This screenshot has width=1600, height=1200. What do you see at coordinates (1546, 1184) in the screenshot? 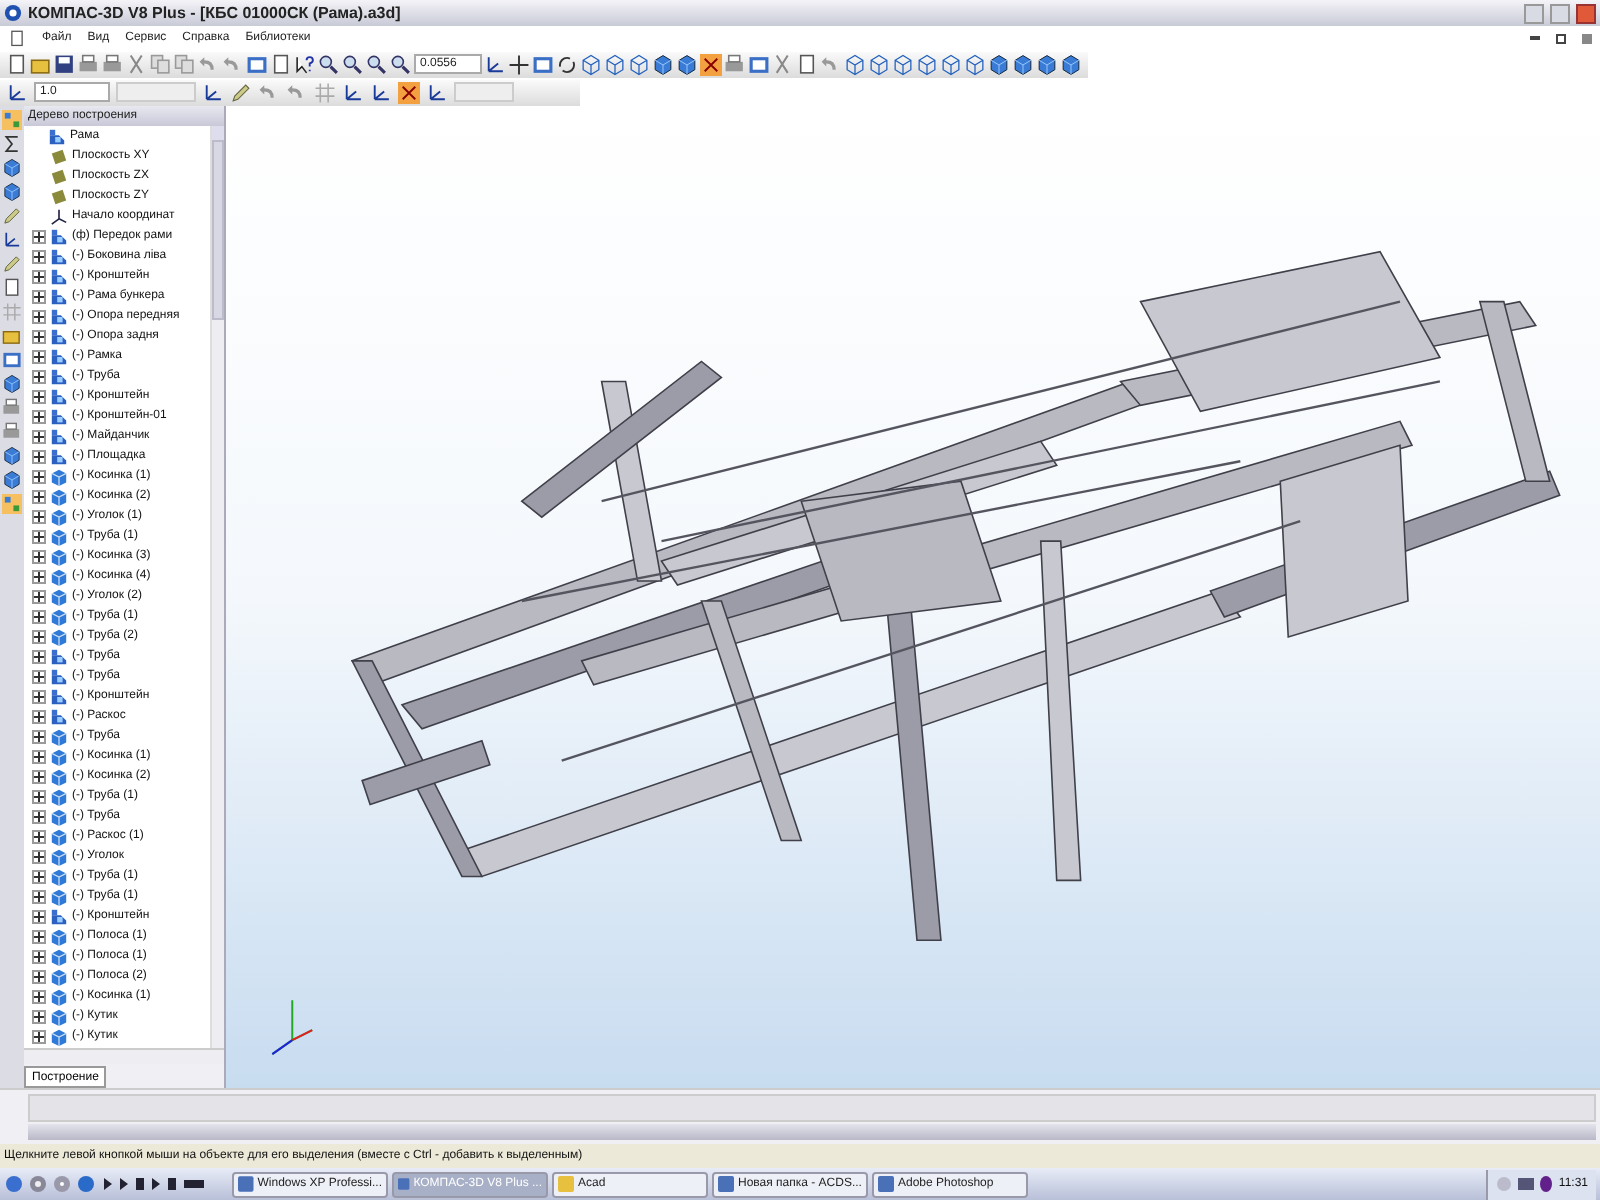
I see `tray-app-icon` at bounding box center [1546, 1184].